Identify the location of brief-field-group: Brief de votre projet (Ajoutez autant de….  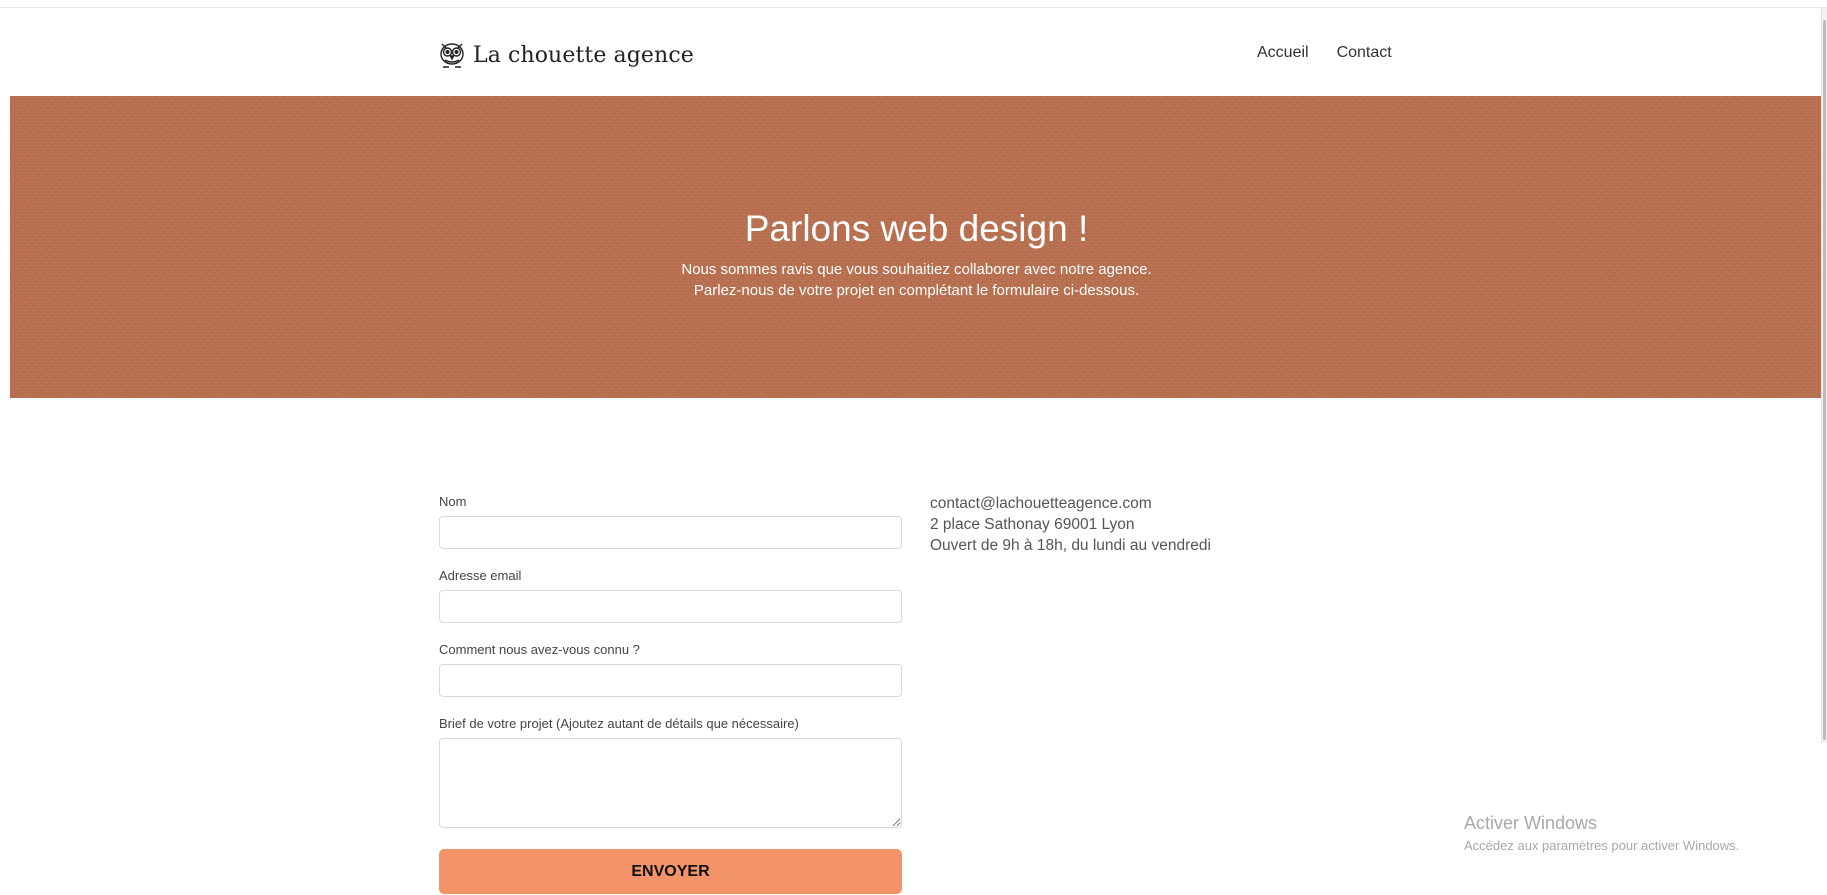
(670, 771).